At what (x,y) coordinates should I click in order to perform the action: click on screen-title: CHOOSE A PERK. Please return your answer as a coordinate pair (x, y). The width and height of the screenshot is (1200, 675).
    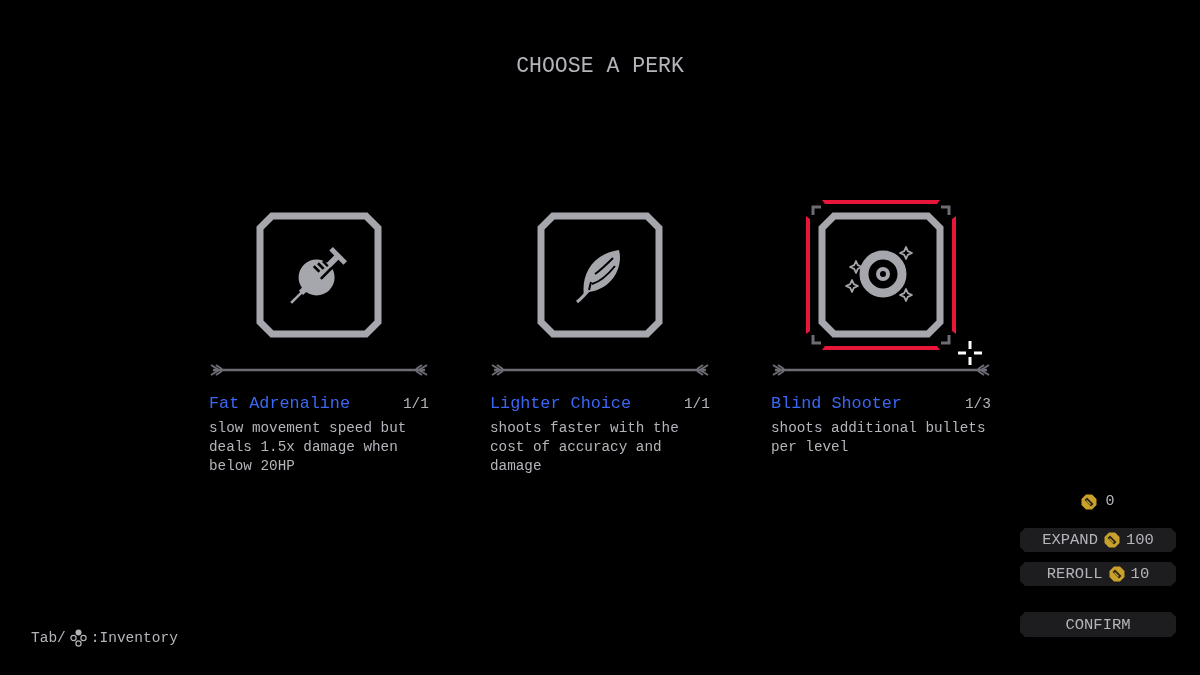
    Looking at the image, I should click on (600, 66).